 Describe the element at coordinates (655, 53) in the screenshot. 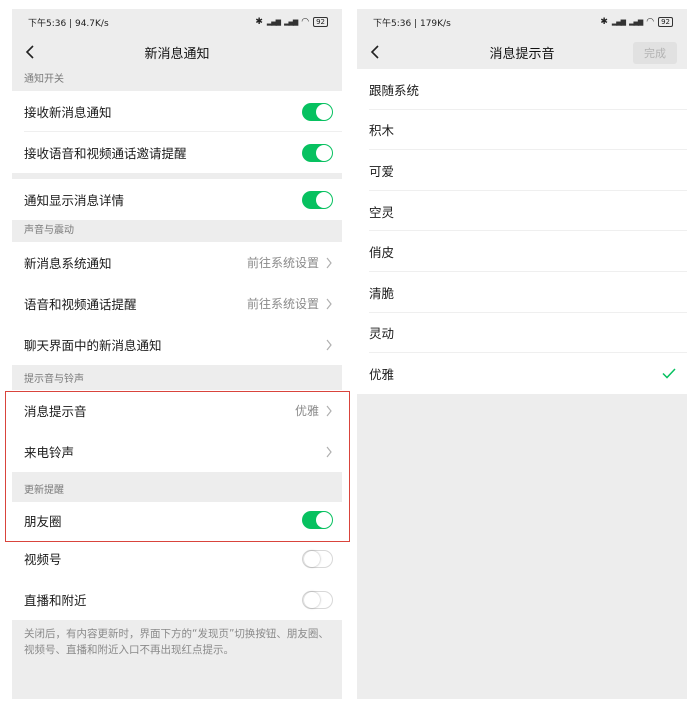

I see `done-button: 完成` at that location.